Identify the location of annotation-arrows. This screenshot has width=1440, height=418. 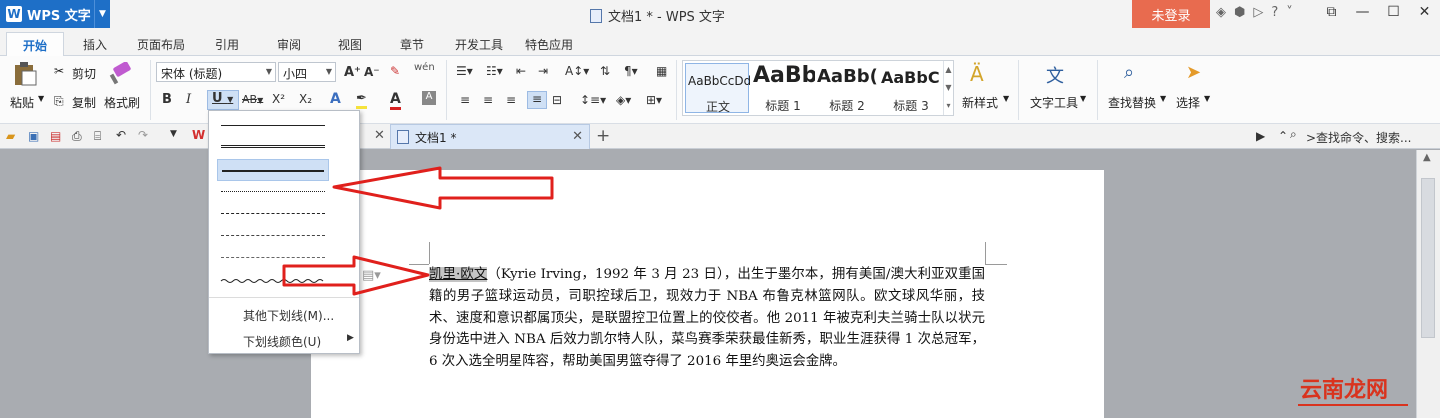
(418, 231).